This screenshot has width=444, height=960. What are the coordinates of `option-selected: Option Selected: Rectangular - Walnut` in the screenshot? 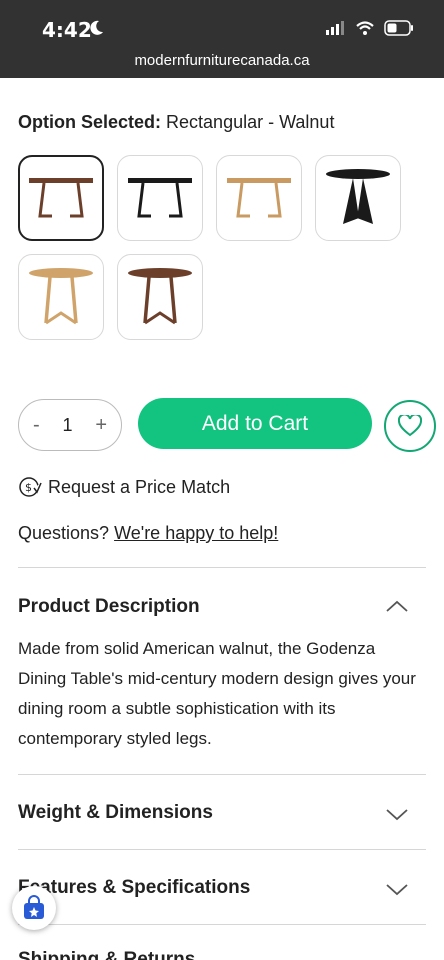 It's located at (176, 122).